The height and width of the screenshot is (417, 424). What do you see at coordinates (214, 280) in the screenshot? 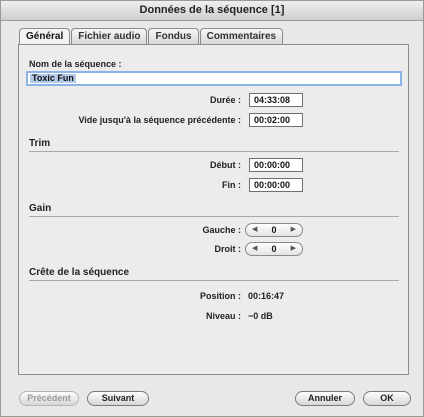
I see `peak-divider` at bounding box center [214, 280].